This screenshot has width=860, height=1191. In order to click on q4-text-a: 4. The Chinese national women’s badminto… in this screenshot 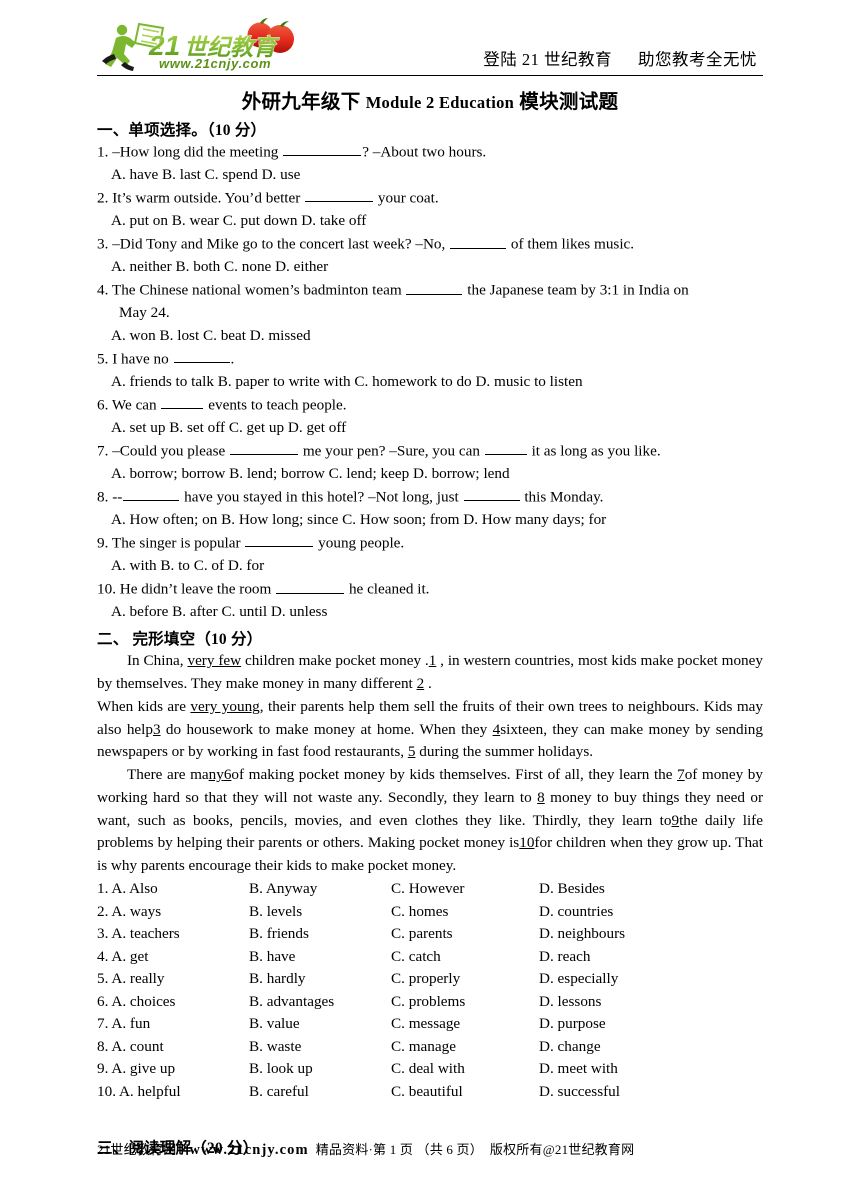, I will do `click(251, 290)`.